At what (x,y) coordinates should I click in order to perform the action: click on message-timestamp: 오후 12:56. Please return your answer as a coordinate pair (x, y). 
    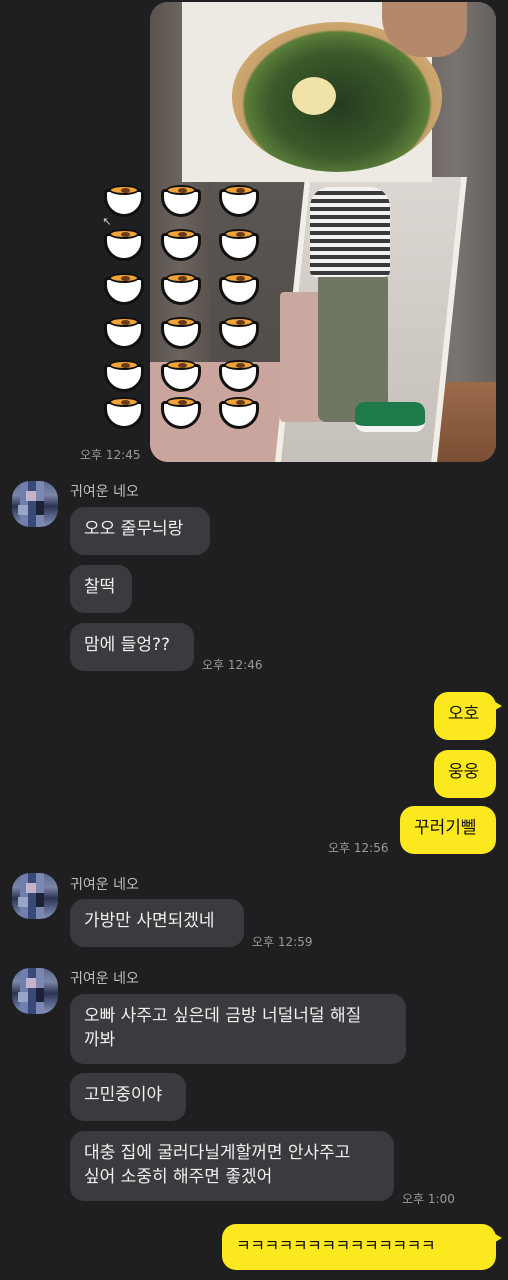
    Looking at the image, I should click on (358, 848).